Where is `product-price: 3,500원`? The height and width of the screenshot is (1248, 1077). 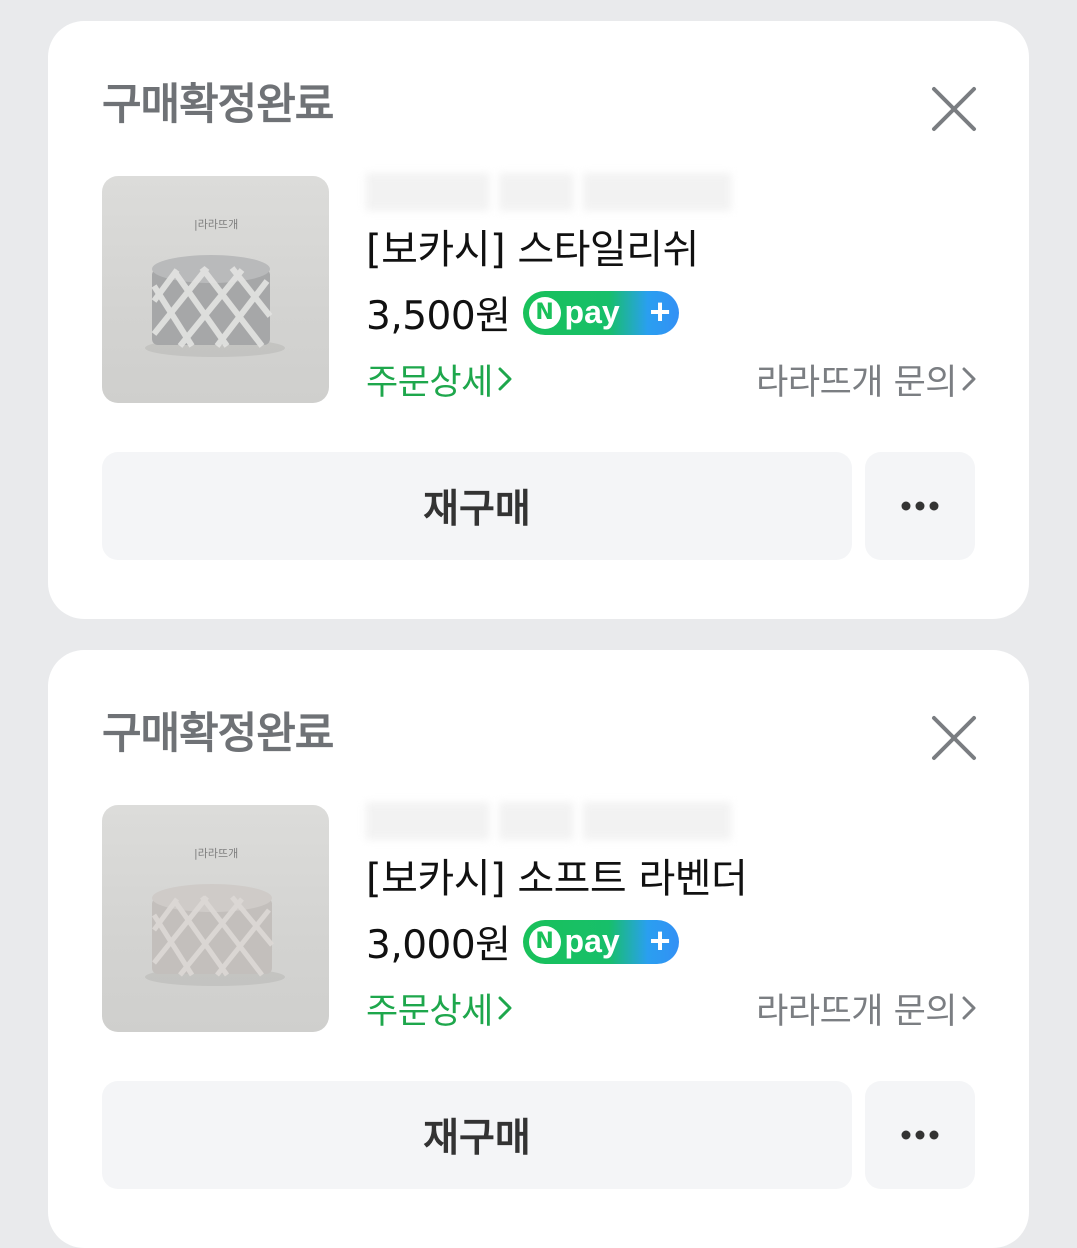
product-price: 3,500원 is located at coordinates (438, 316).